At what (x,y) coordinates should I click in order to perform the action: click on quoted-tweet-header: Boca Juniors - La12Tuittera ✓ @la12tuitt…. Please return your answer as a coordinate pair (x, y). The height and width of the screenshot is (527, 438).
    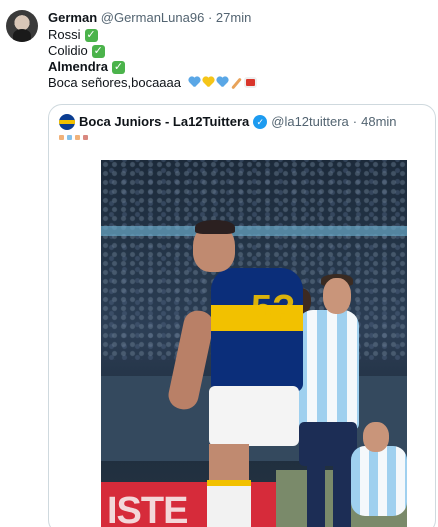
    Looking at the image, I should click on (228, 121).